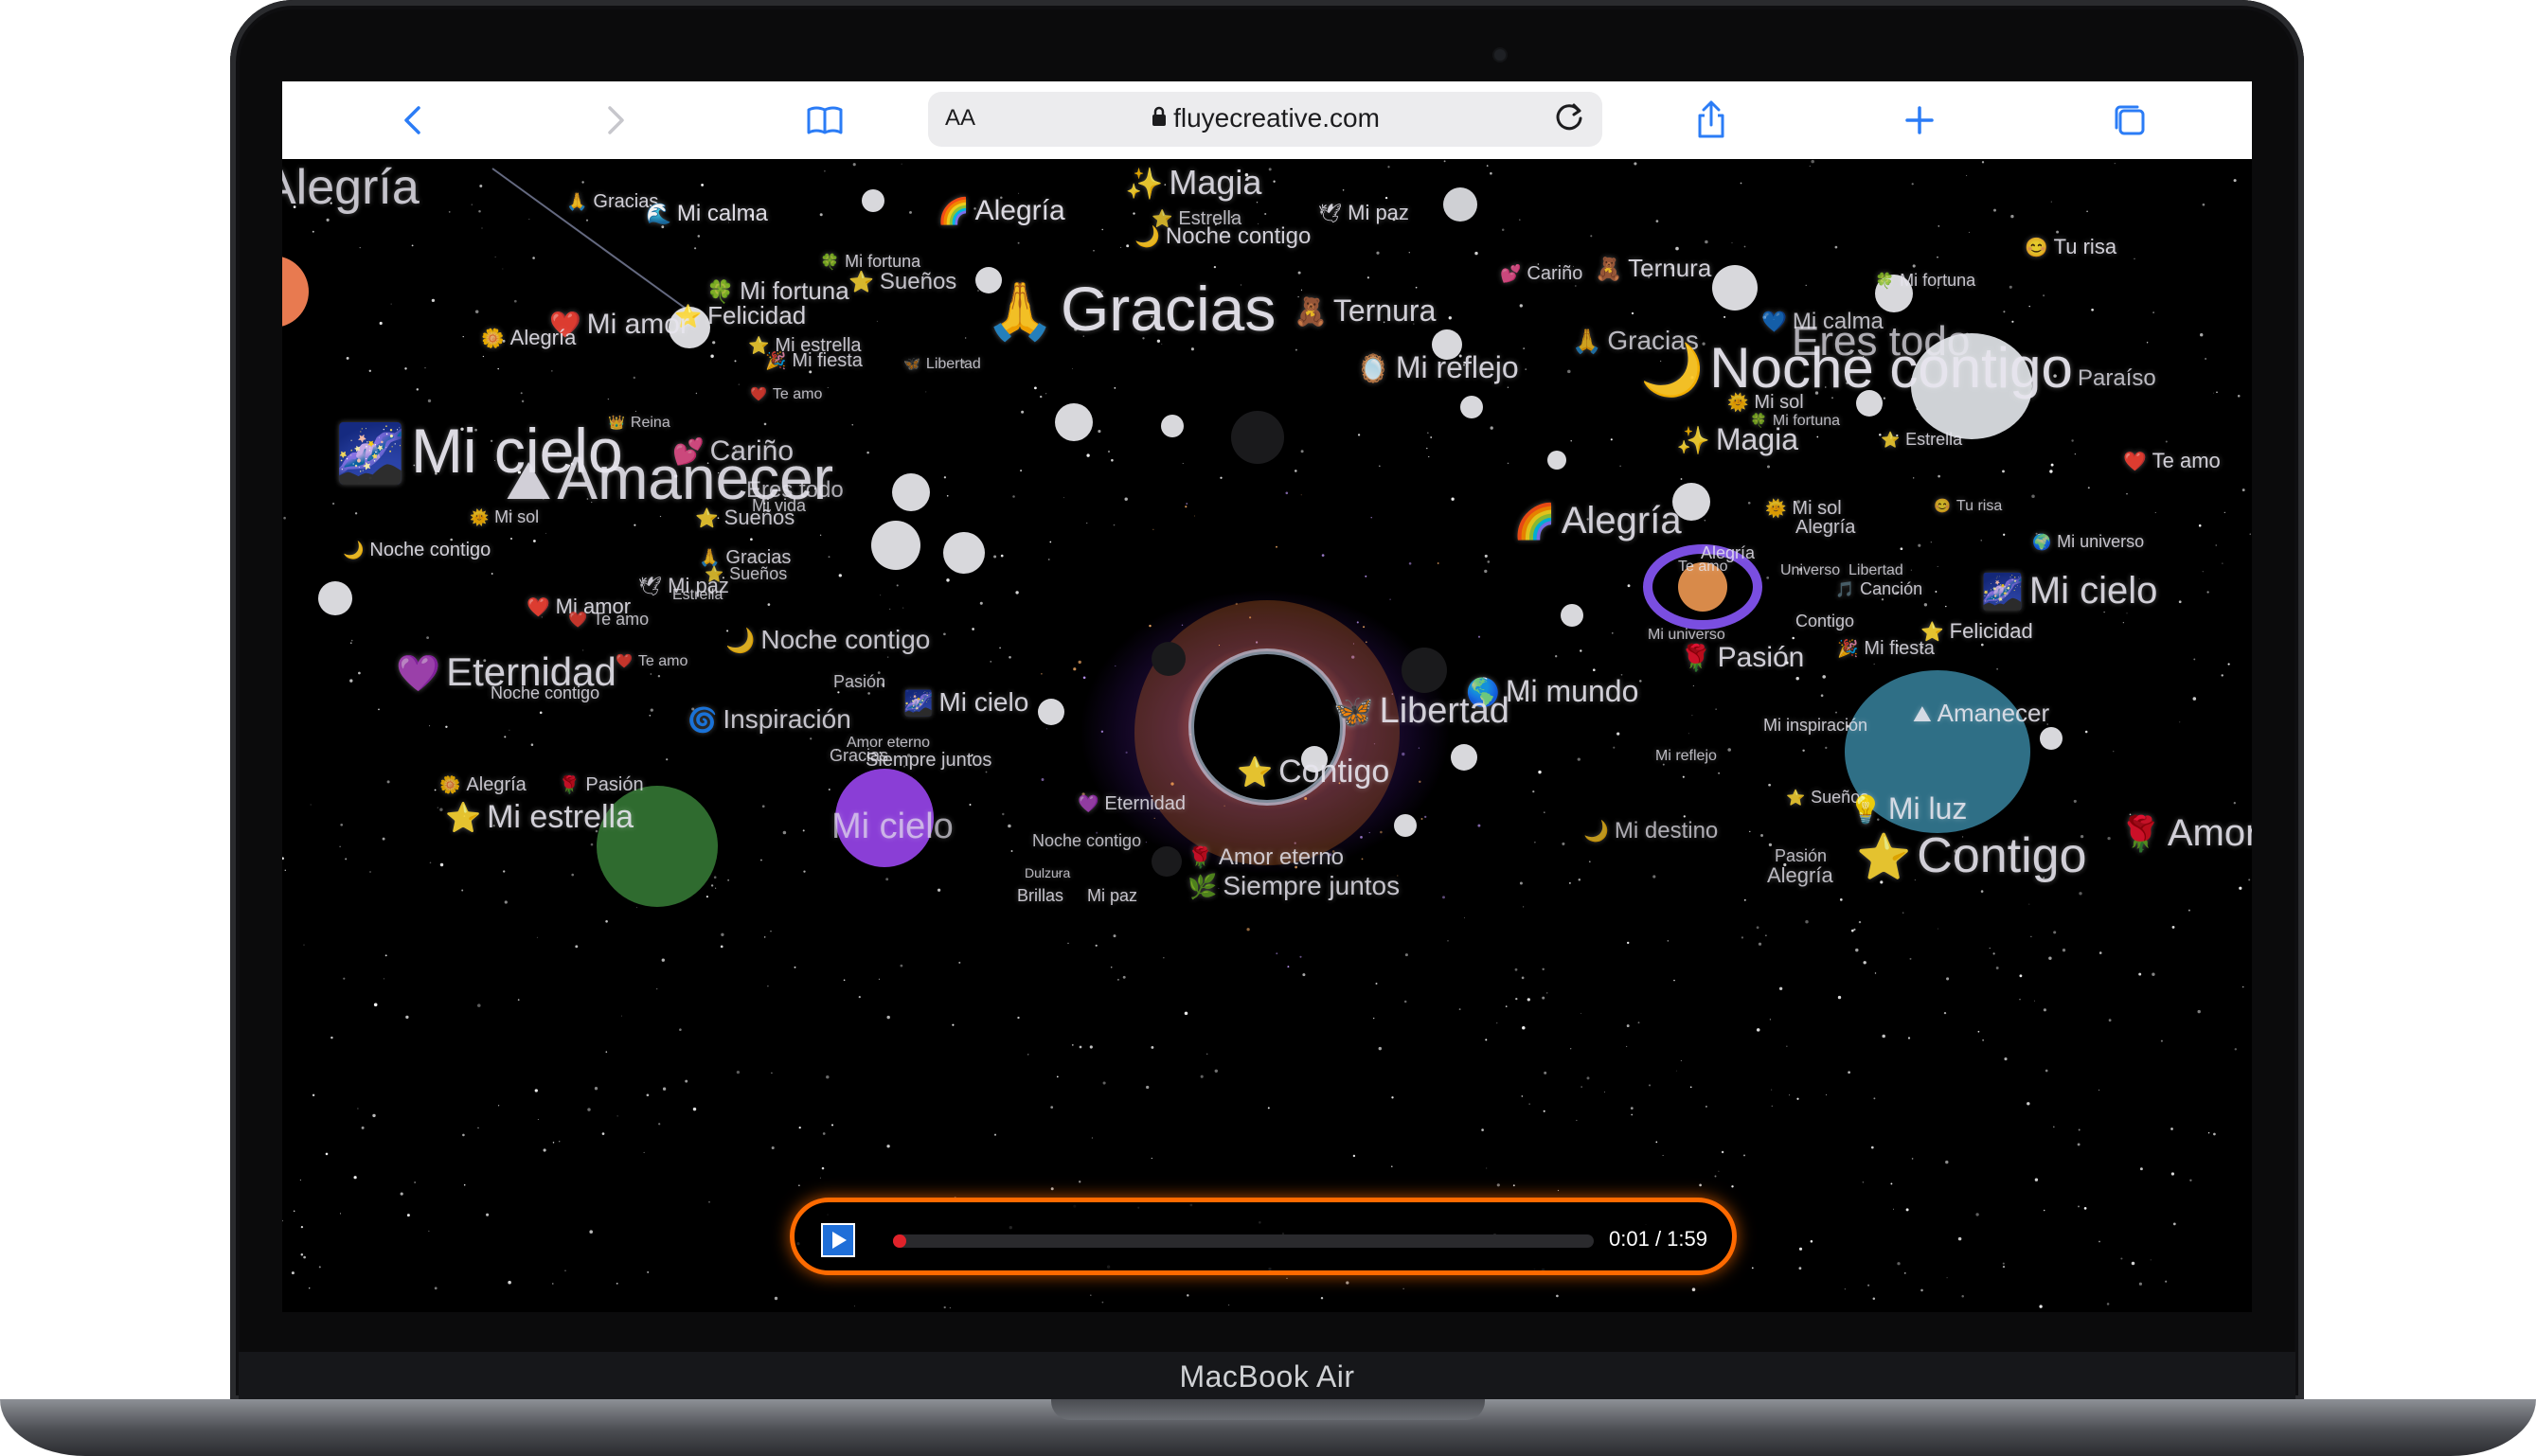 This screenshot has width=2536, height=1456. I want to click on word-emoji-icon: 🧸, so click(1311, 313).